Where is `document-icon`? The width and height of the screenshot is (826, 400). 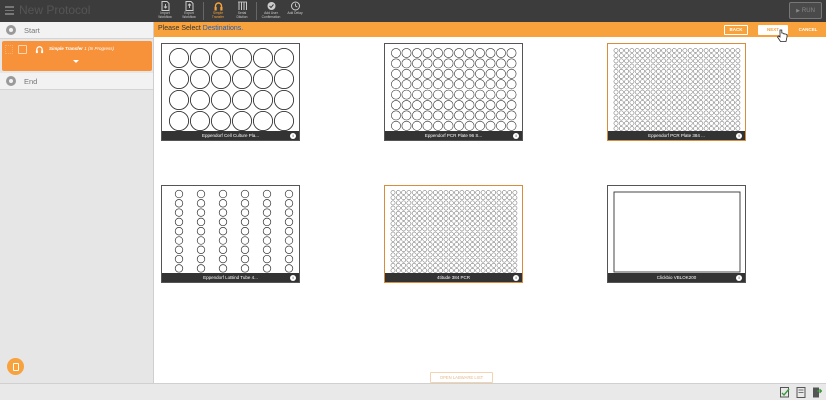 document-icon is located at coordinates (801, 392).